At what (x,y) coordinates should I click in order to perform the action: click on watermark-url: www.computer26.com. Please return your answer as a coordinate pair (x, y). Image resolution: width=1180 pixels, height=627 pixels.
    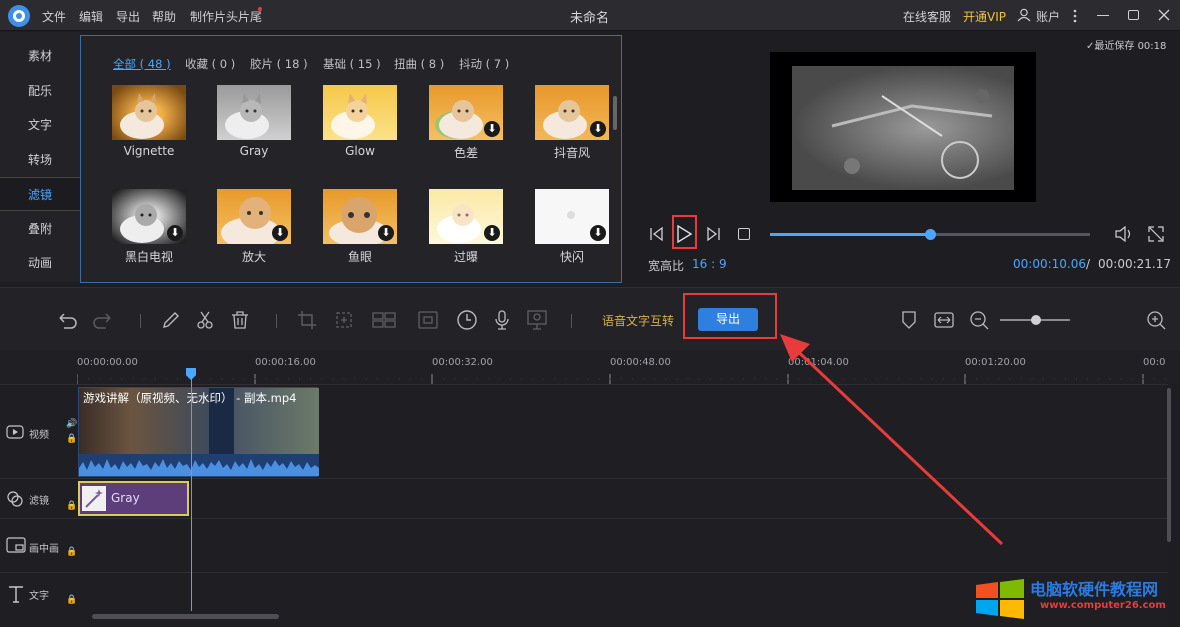
    Looking at the image, I should click on (1103, 605).